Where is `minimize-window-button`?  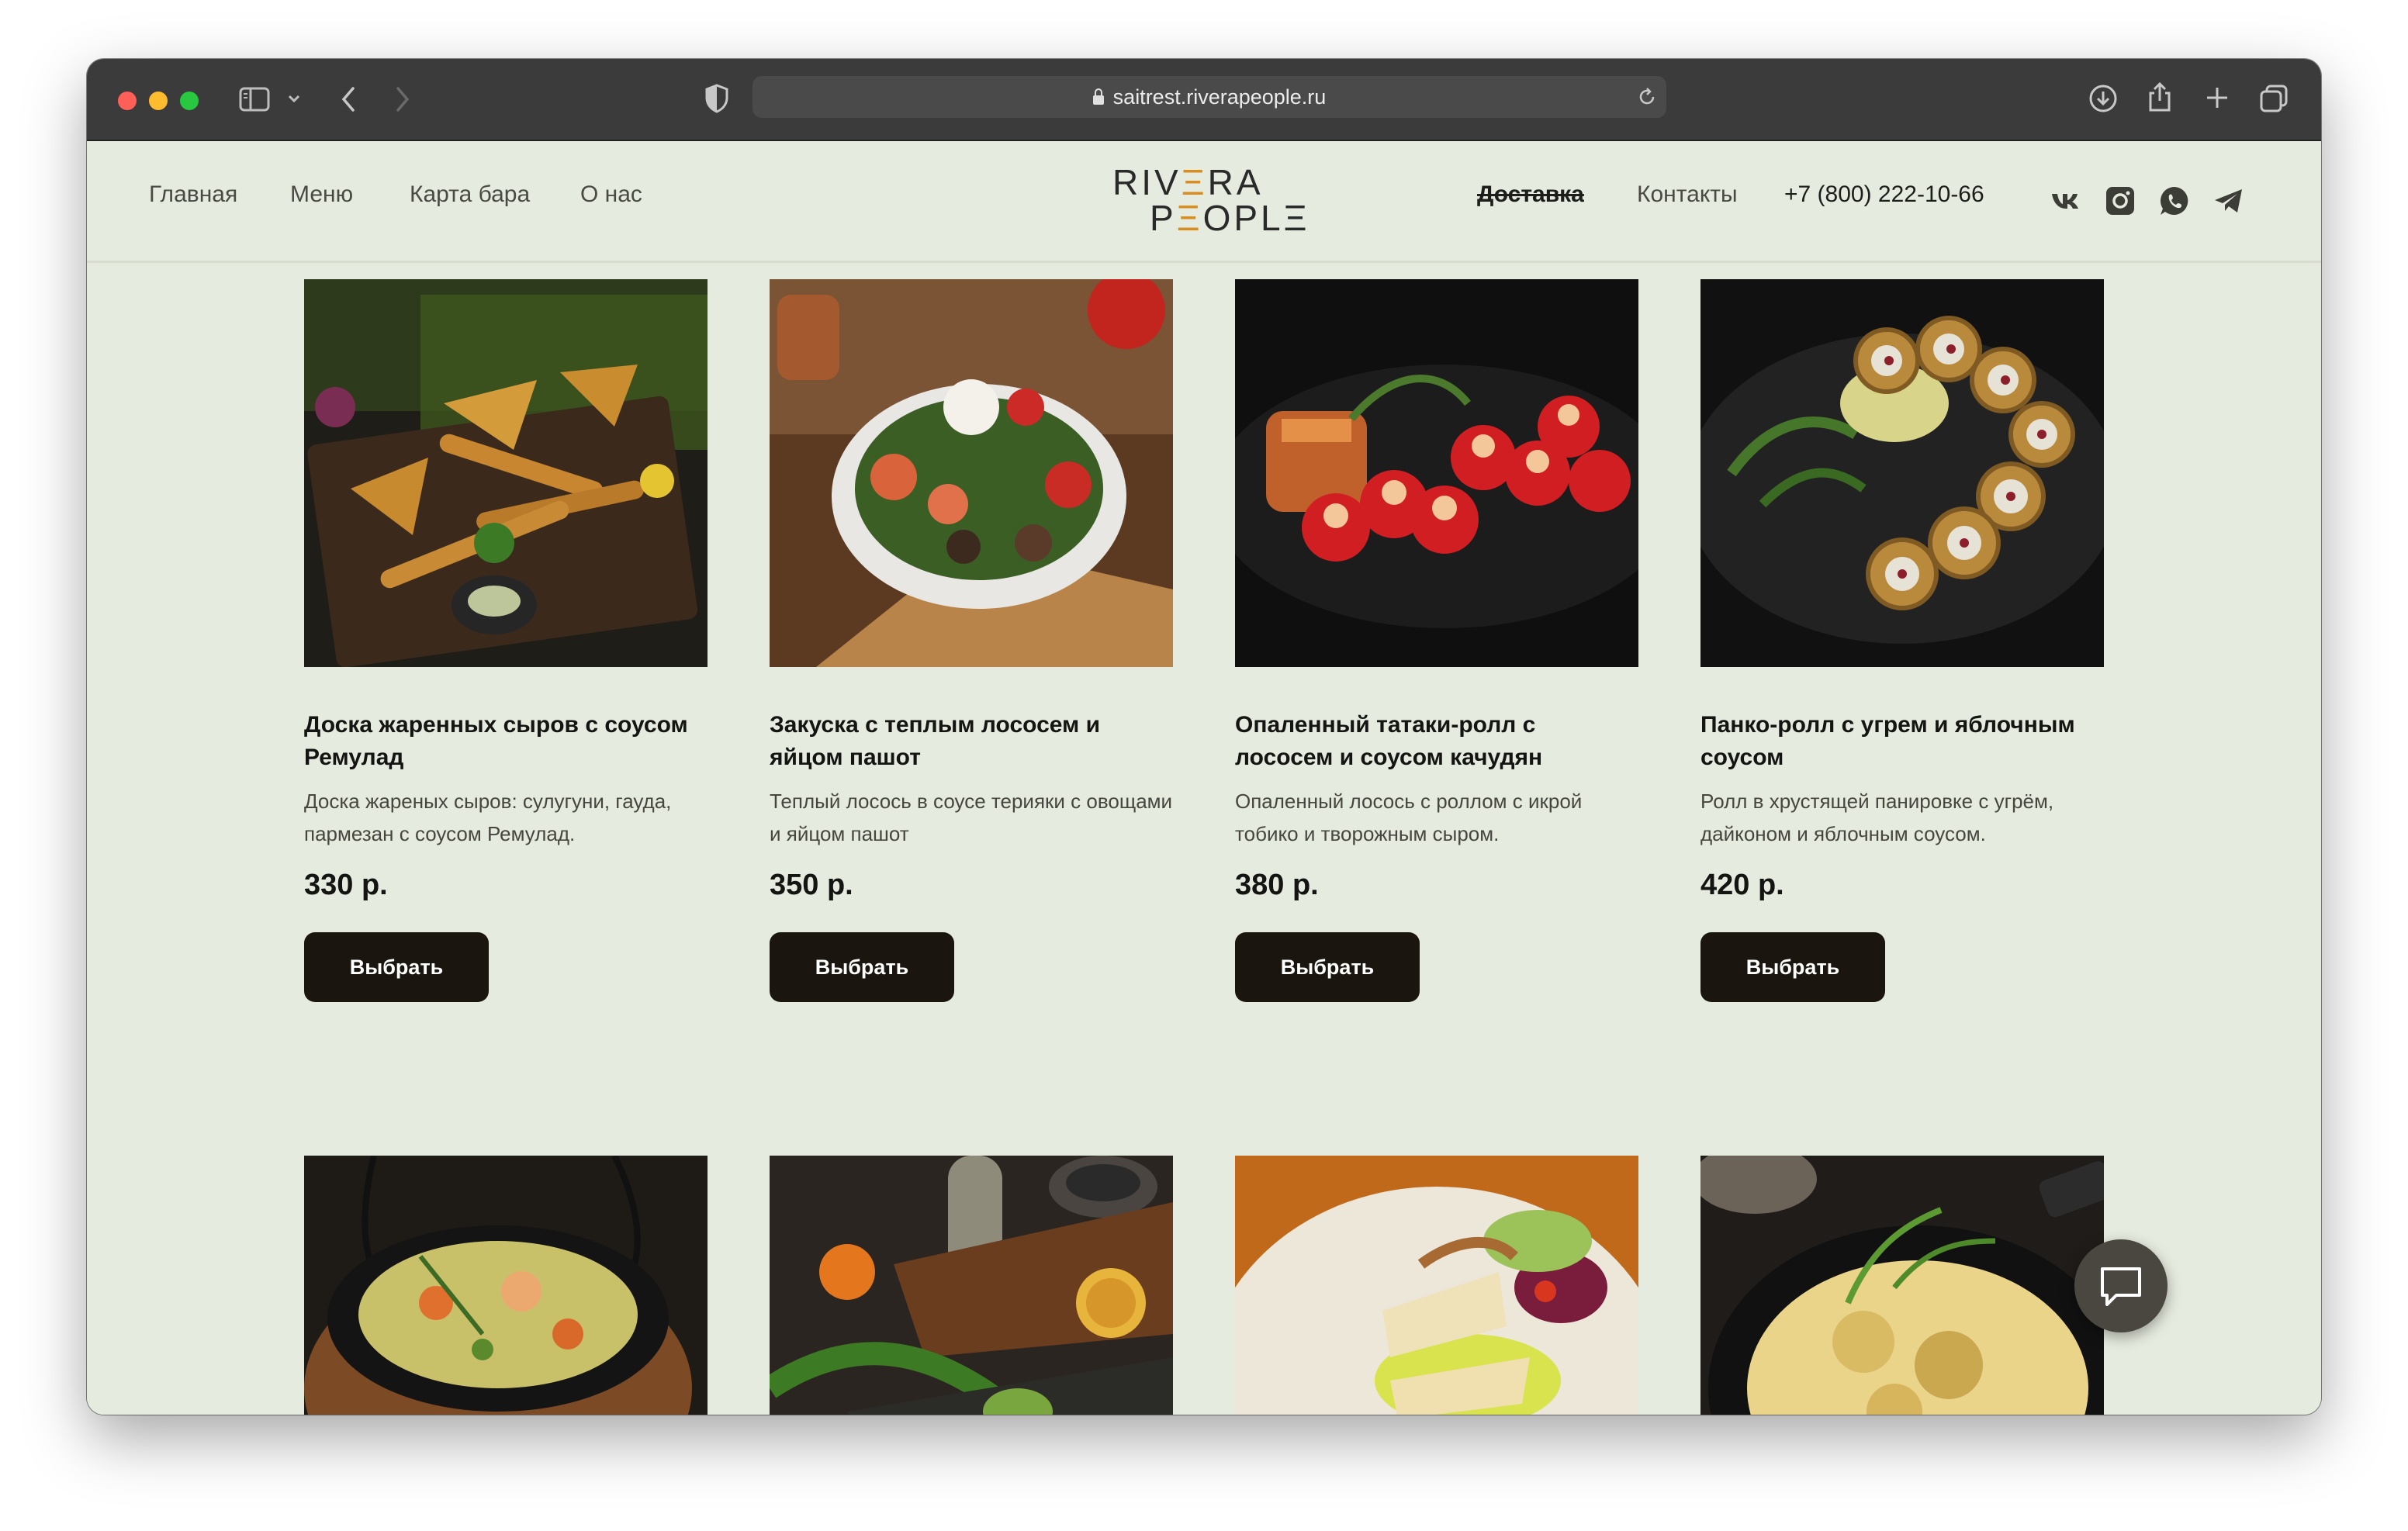
minimize-window-button is located at coordinates (159, 101).